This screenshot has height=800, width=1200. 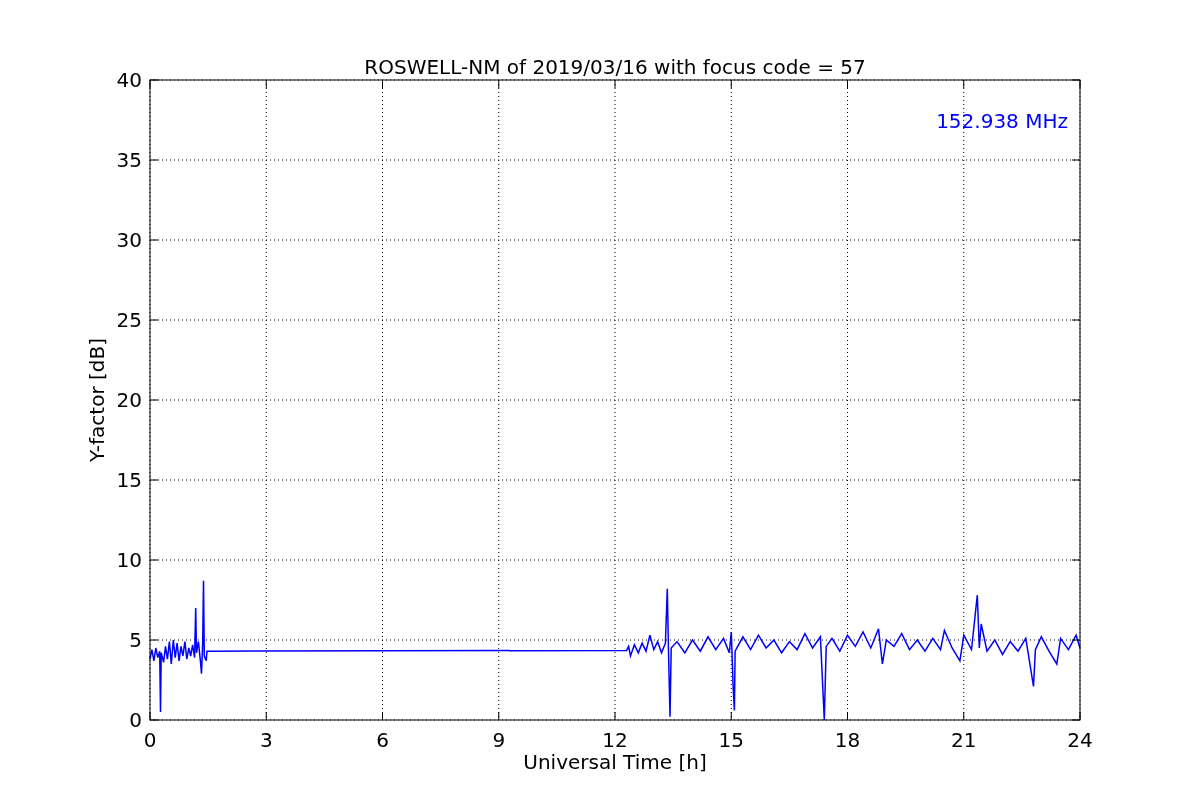 I want to click on x-tick-label: 6, so click(x=382, y=740).